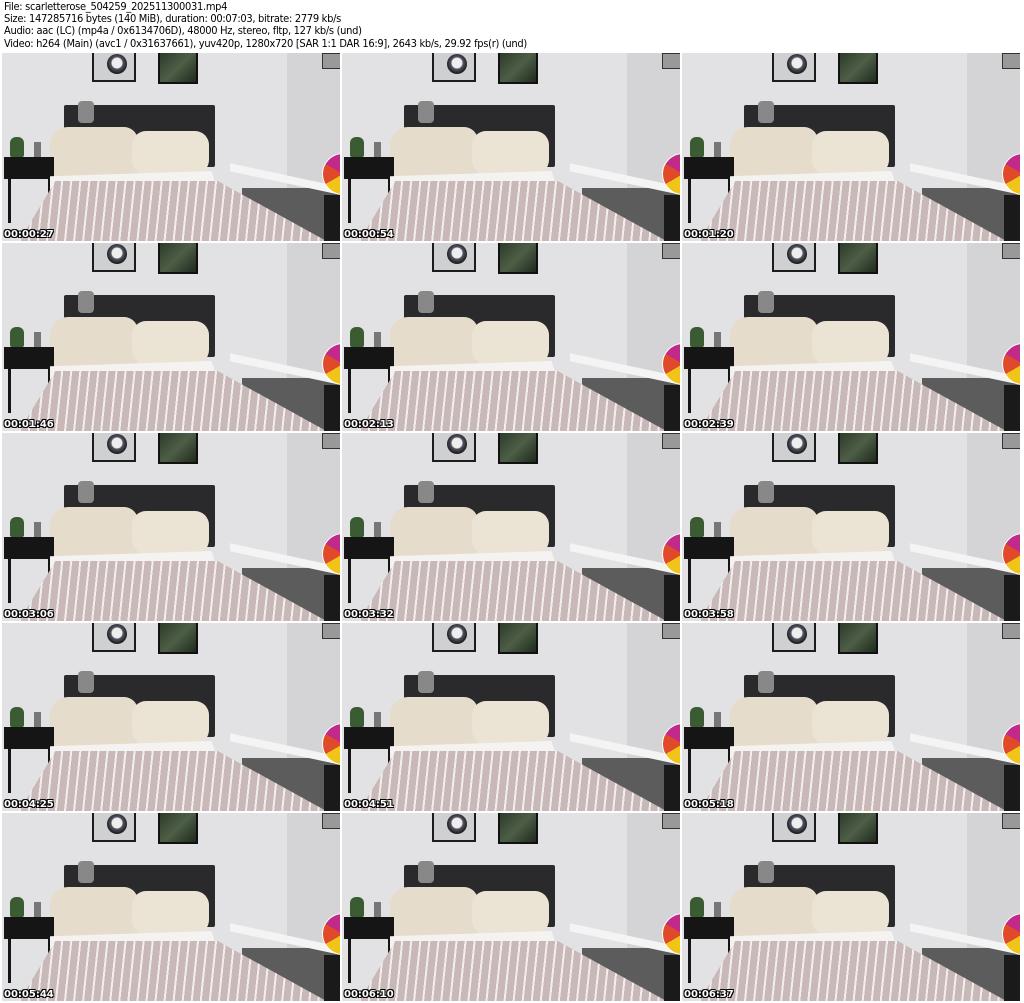 This screenshot has height=1003, width=1024. What do you see at coordinates (851, 717) in the screenshot?
I see `video-thumbnail: 00:05:18` at bounding box center [851, 717].